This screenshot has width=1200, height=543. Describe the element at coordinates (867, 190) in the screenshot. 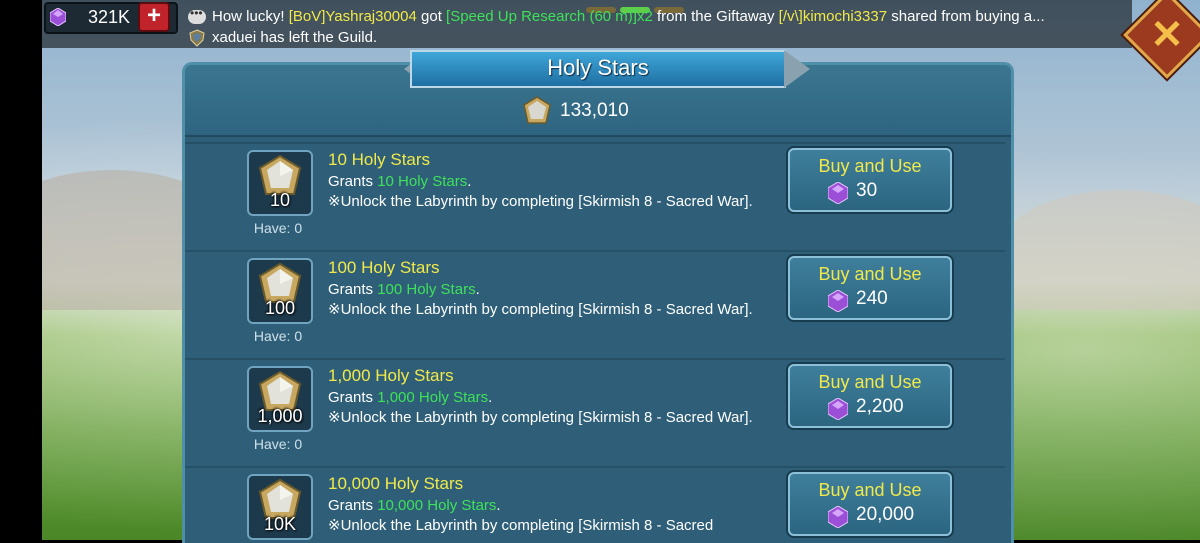

I see `buy-price: 30` at that location.